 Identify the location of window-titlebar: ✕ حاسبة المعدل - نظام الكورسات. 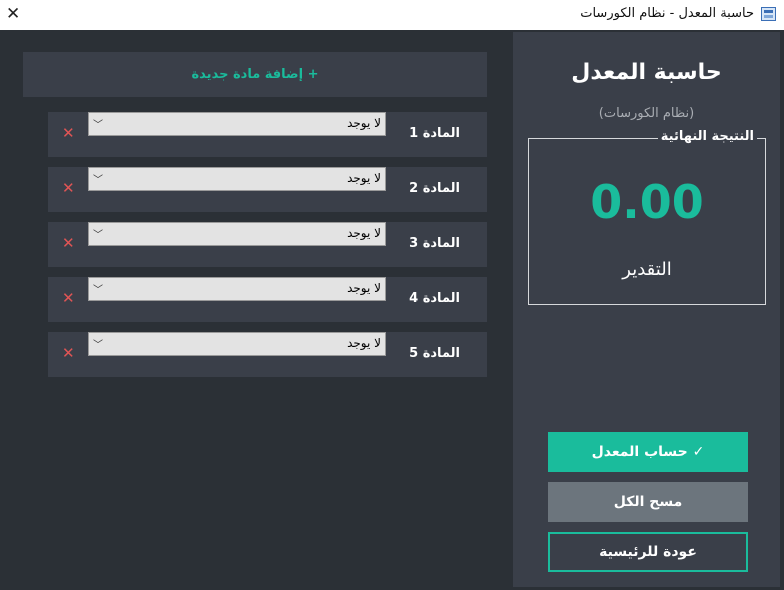
(392, 15).